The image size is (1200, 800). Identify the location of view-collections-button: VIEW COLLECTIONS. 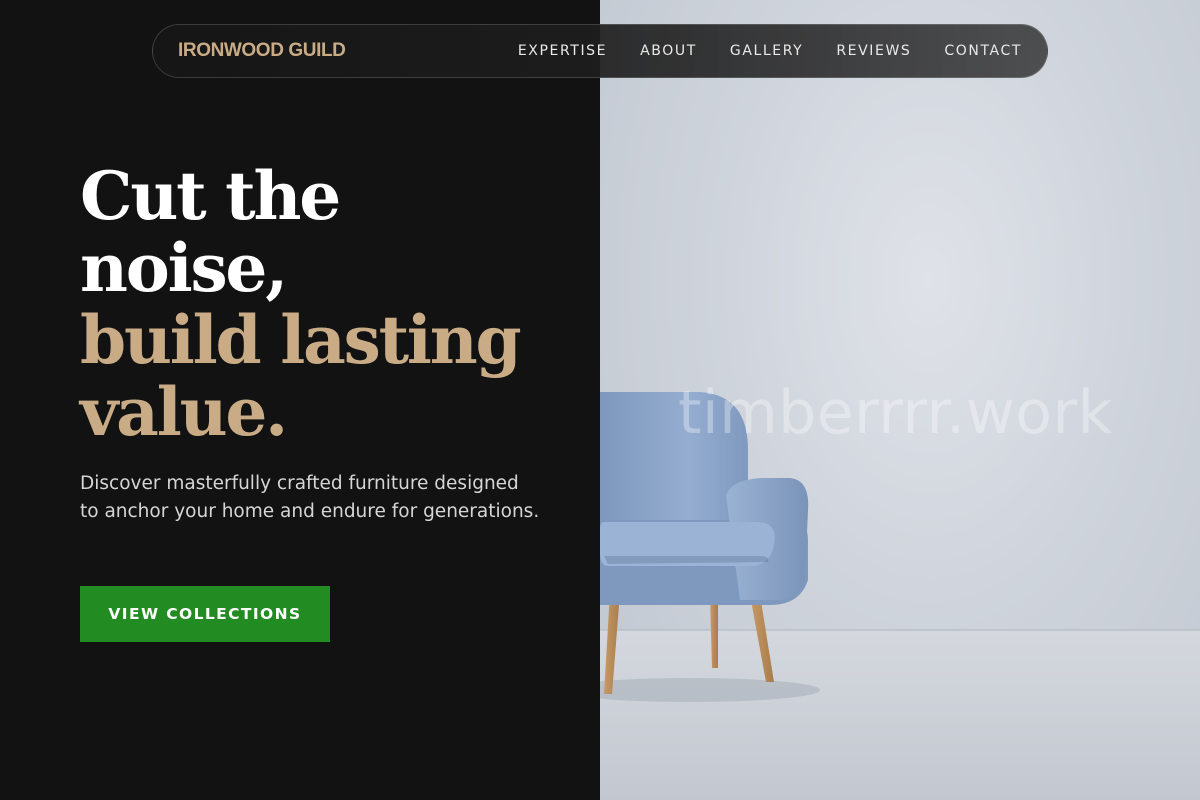
(205, 614).